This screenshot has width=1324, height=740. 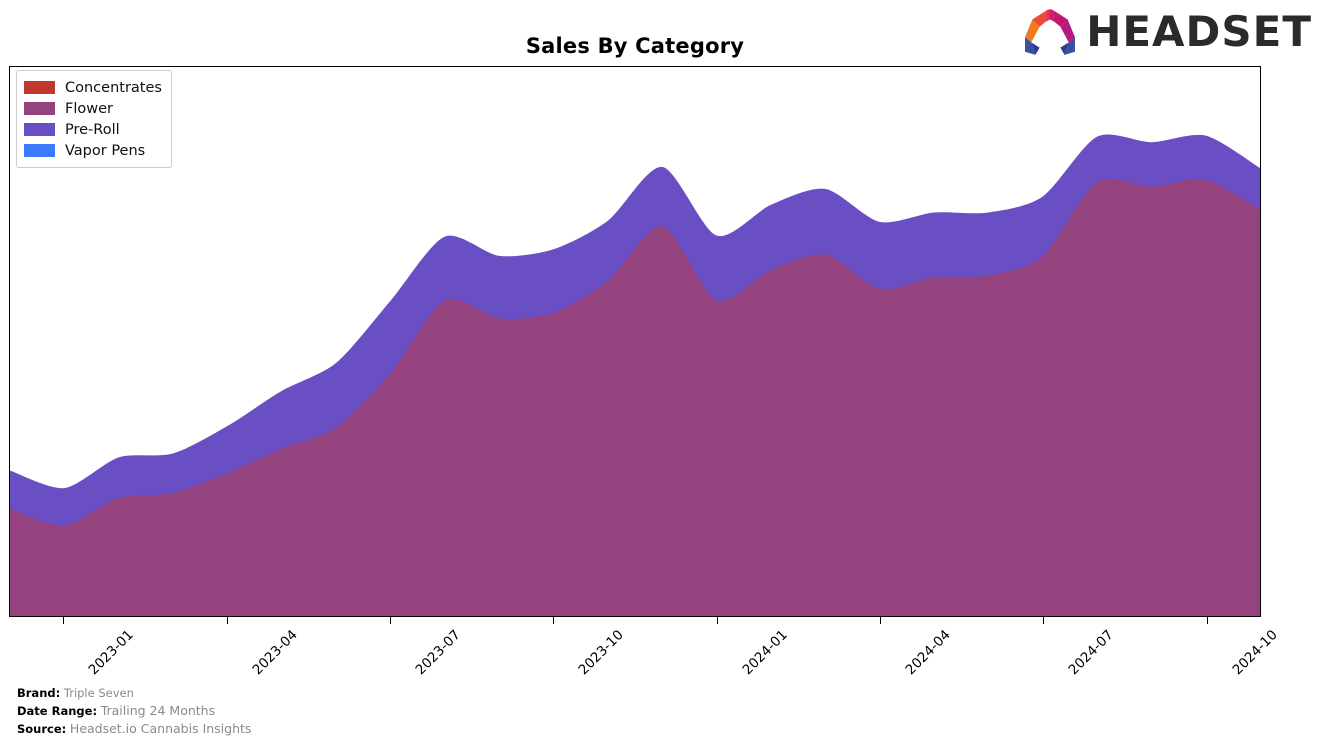 I want to click on legend-label: Concentrates, so click(x=113, y=87).